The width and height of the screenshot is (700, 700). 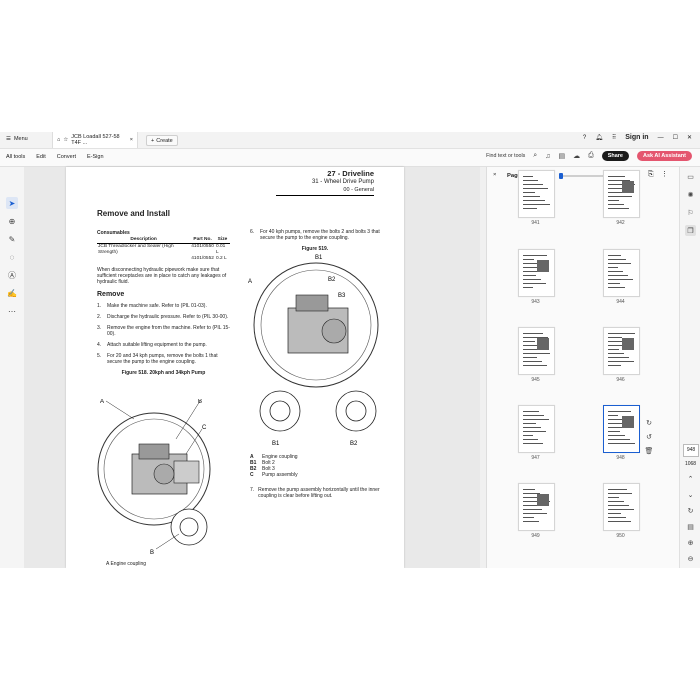 What do you see at coordinates (614, 137) in the screenshot?
I see `apps-grid-icon: ⠿` at bounding box center [614, 137].